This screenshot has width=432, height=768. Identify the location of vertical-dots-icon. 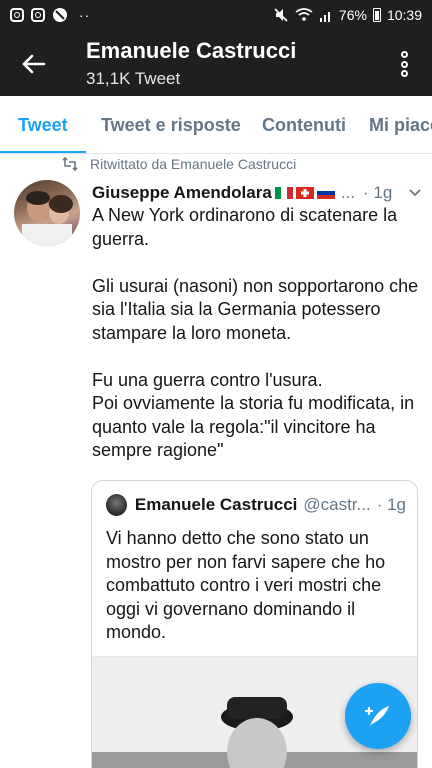
(404, 64).